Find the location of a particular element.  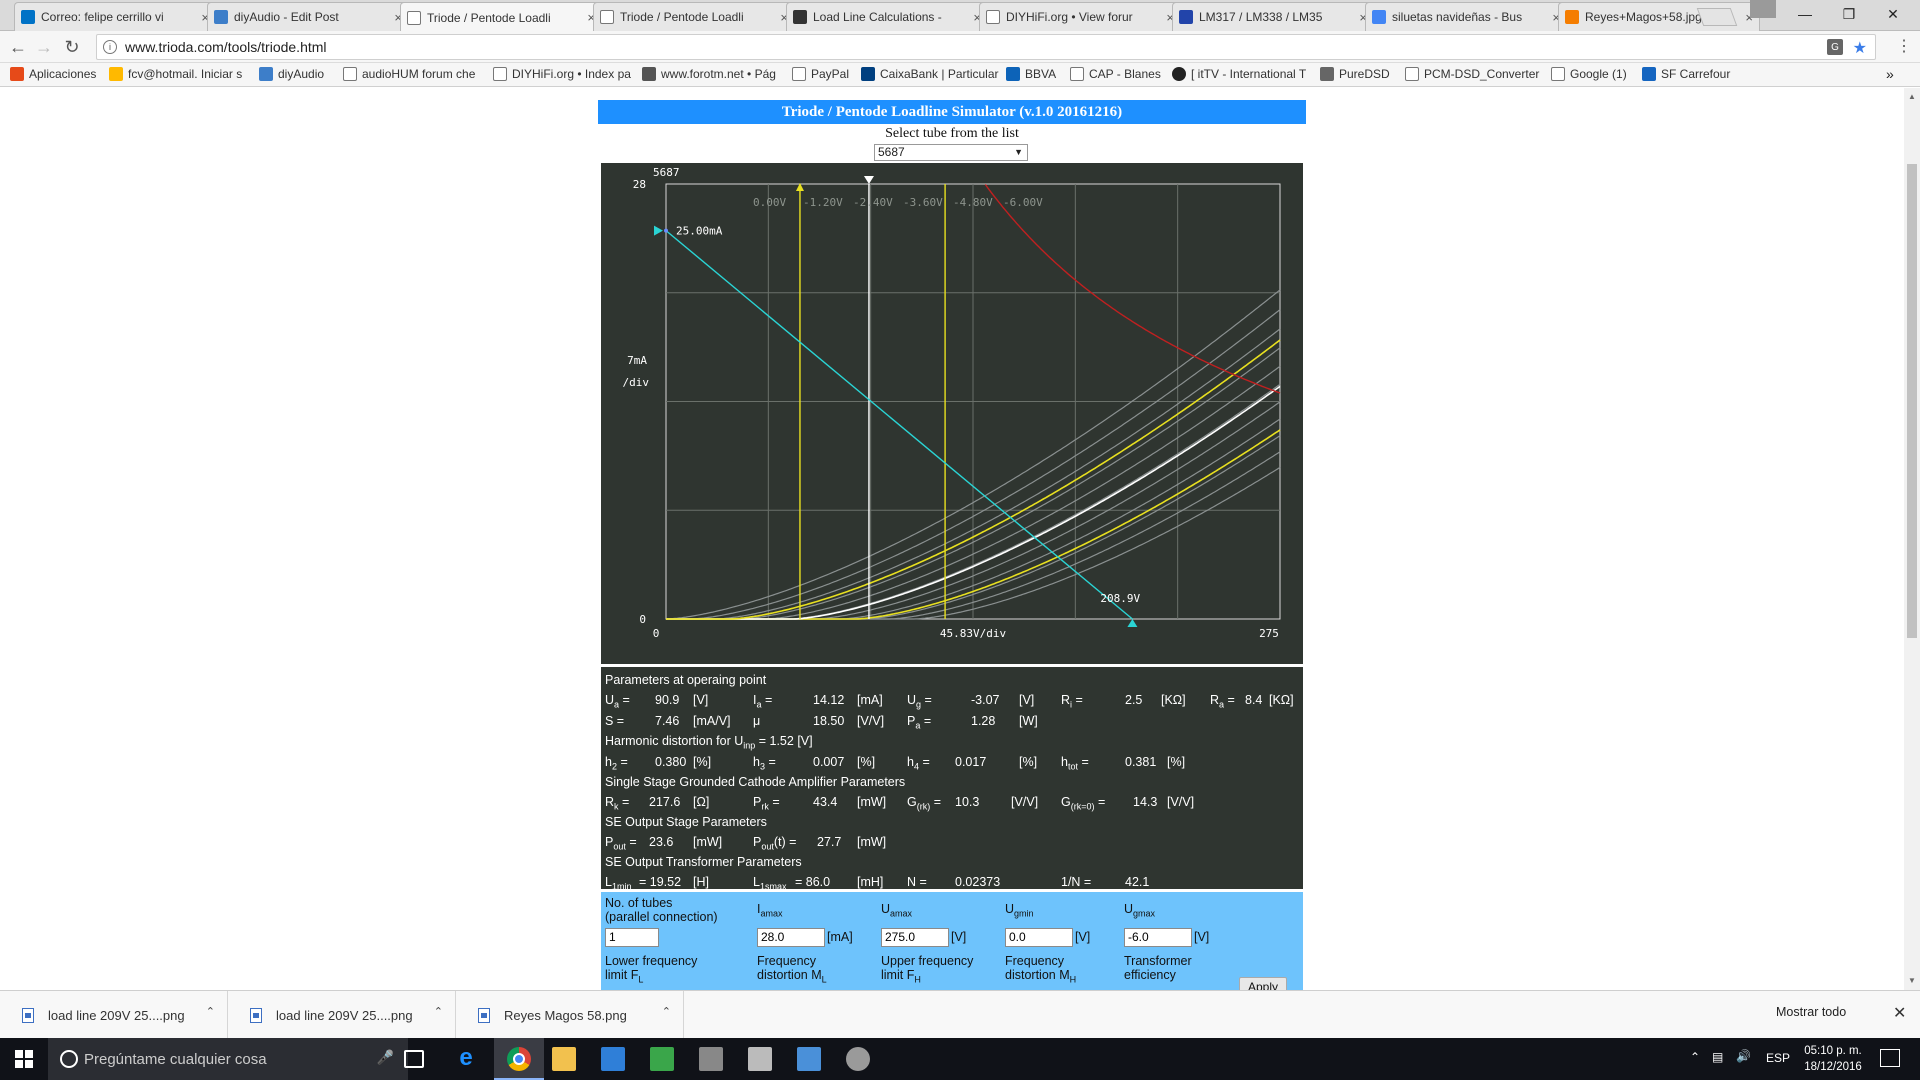

bookmark-item: Aplicaciones is located at coordinates (57, 74).